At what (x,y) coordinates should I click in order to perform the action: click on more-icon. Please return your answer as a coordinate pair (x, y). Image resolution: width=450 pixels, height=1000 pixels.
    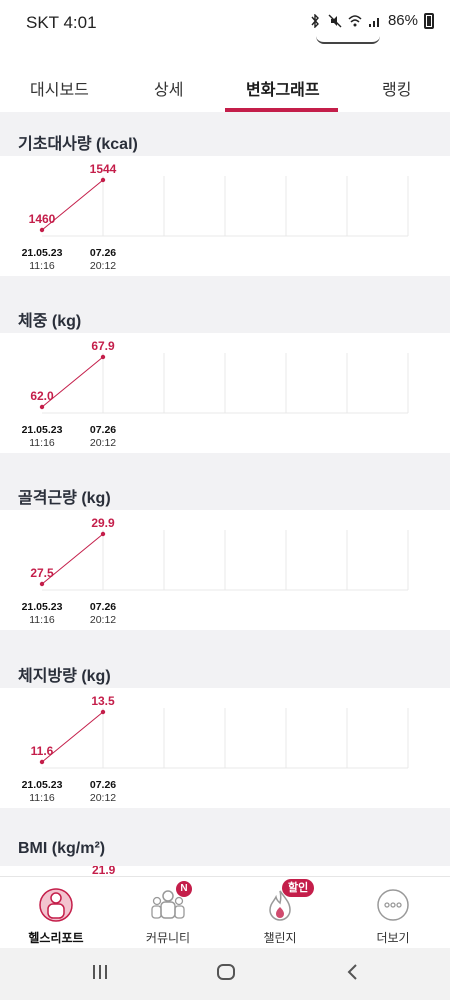
    Looking at the image, I should click on (393, 905).